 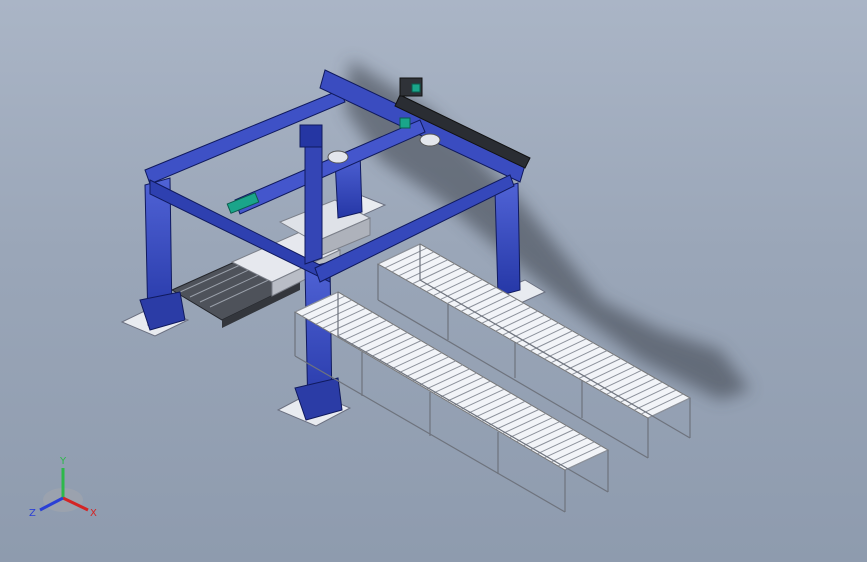 What do you see at coordinates (63, 461) in the screenshot?
I see `y-axis-label: Y` at bounding box center [63, 461].